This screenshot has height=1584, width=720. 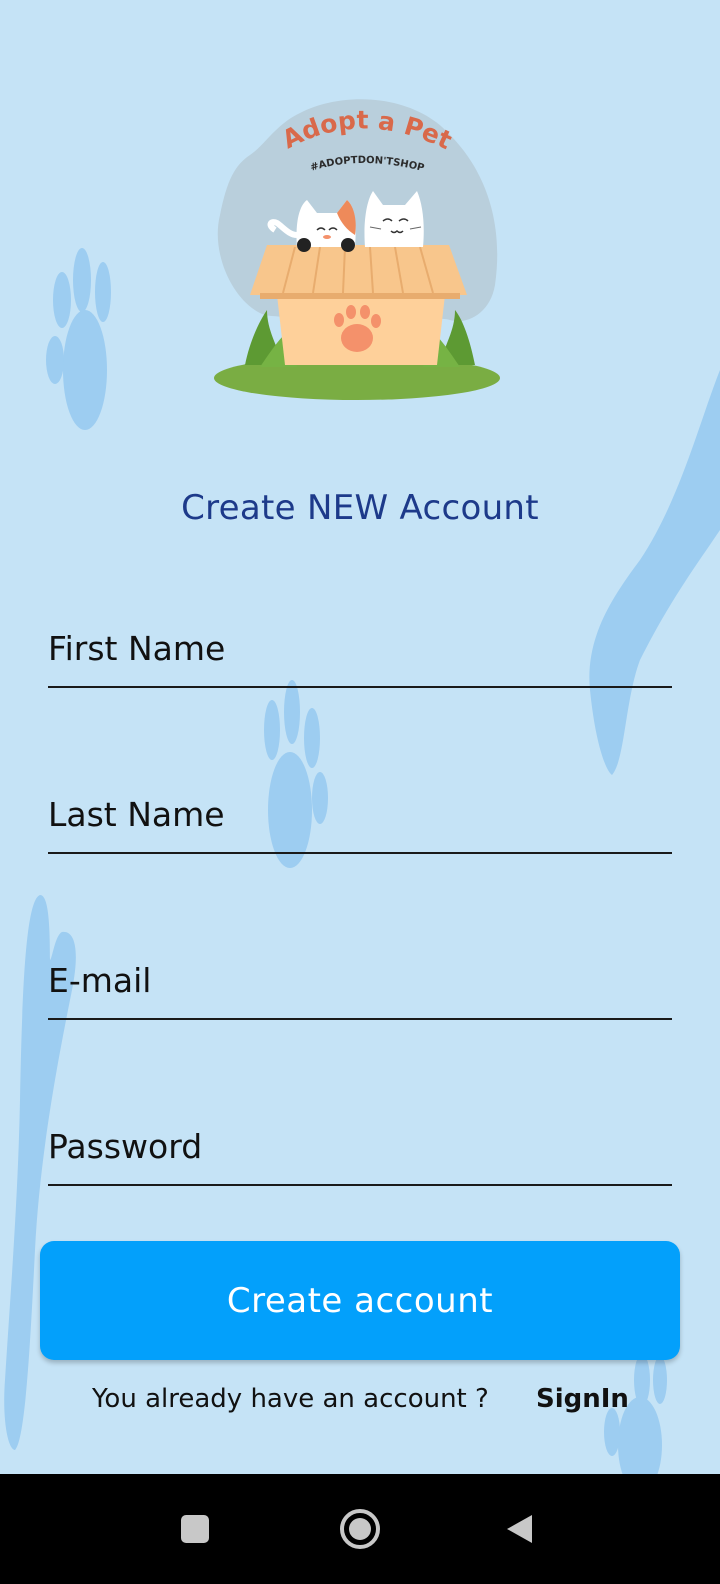 I want to click on back-icon, so click(x=519, y=1529).